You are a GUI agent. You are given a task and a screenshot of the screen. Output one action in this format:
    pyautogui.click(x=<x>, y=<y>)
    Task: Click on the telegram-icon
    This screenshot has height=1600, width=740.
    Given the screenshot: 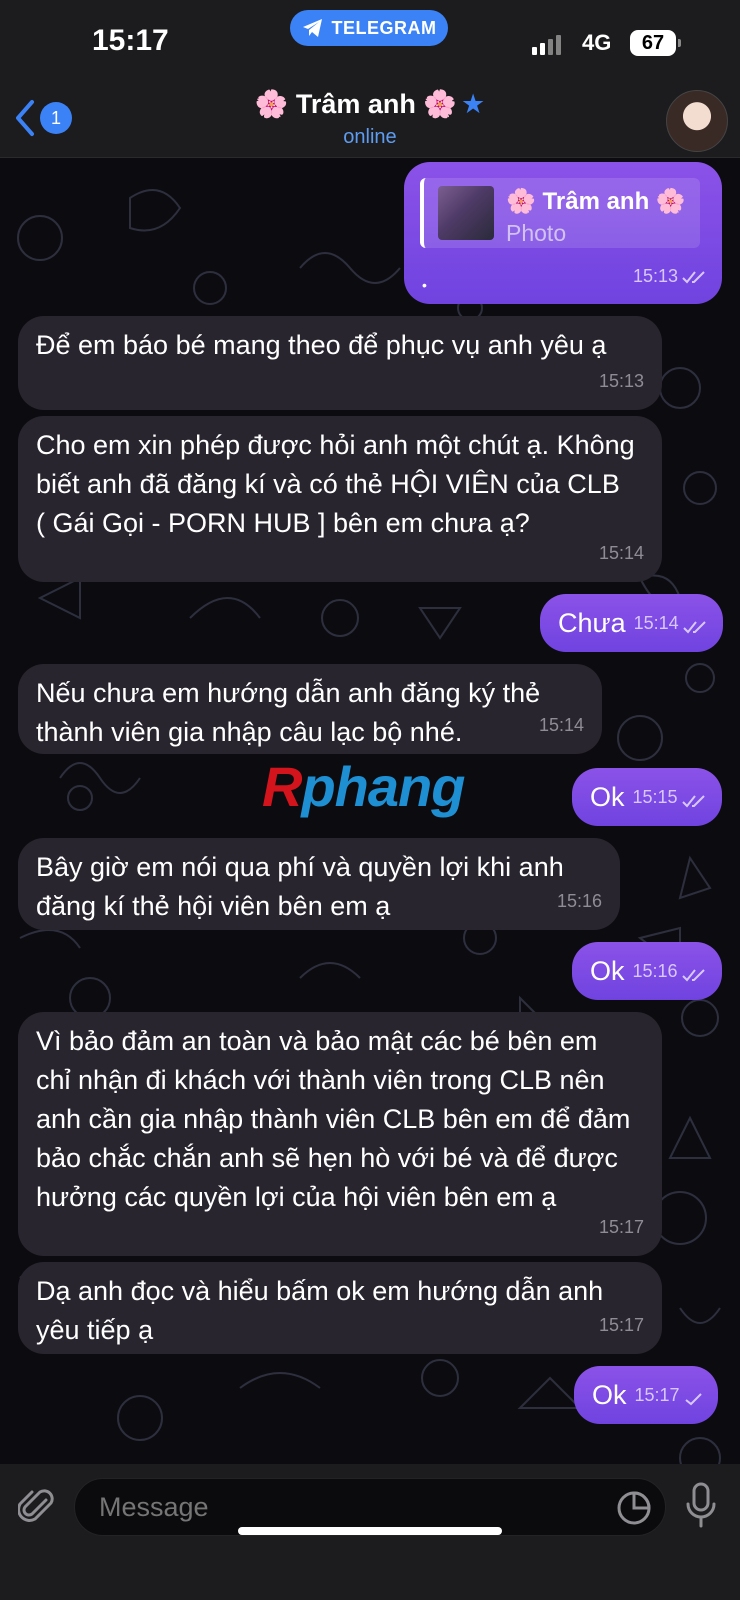 What is the action you would take?
    pyautogui.click(x=312, y=28)
    